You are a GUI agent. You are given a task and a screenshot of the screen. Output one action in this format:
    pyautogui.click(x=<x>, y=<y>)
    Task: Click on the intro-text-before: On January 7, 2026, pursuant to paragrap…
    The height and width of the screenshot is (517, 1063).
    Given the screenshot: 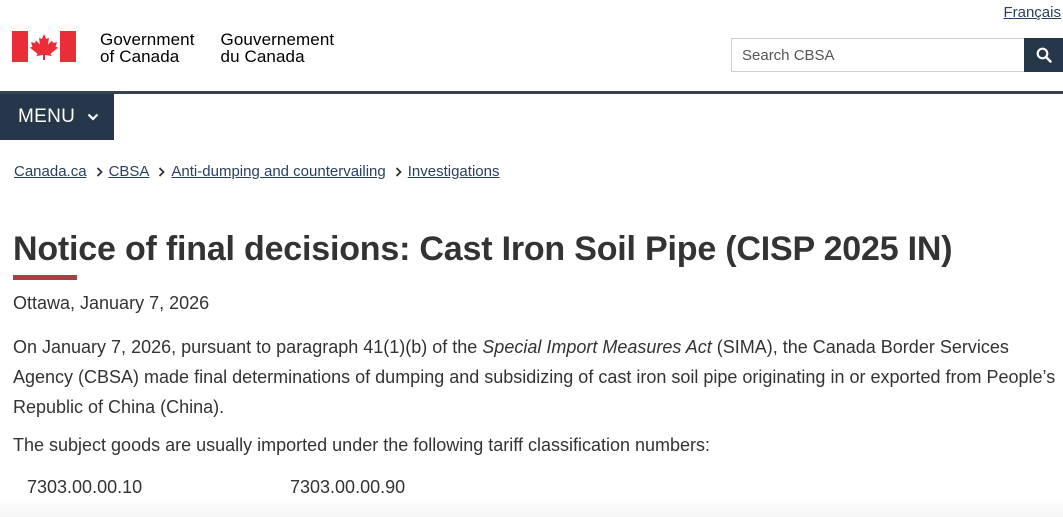 What is the action you would take?
    pyautogui.click(x=248, y=347)
    